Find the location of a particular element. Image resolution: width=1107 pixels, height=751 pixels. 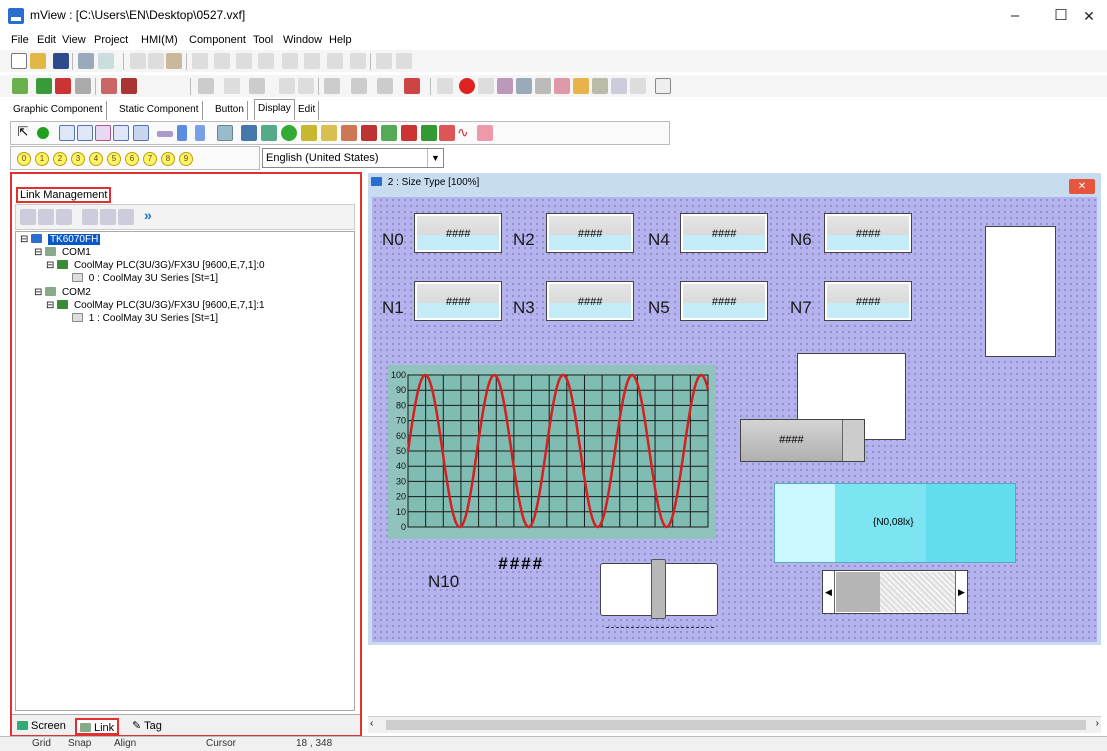

print-icon is located at coordinates (619, 86).